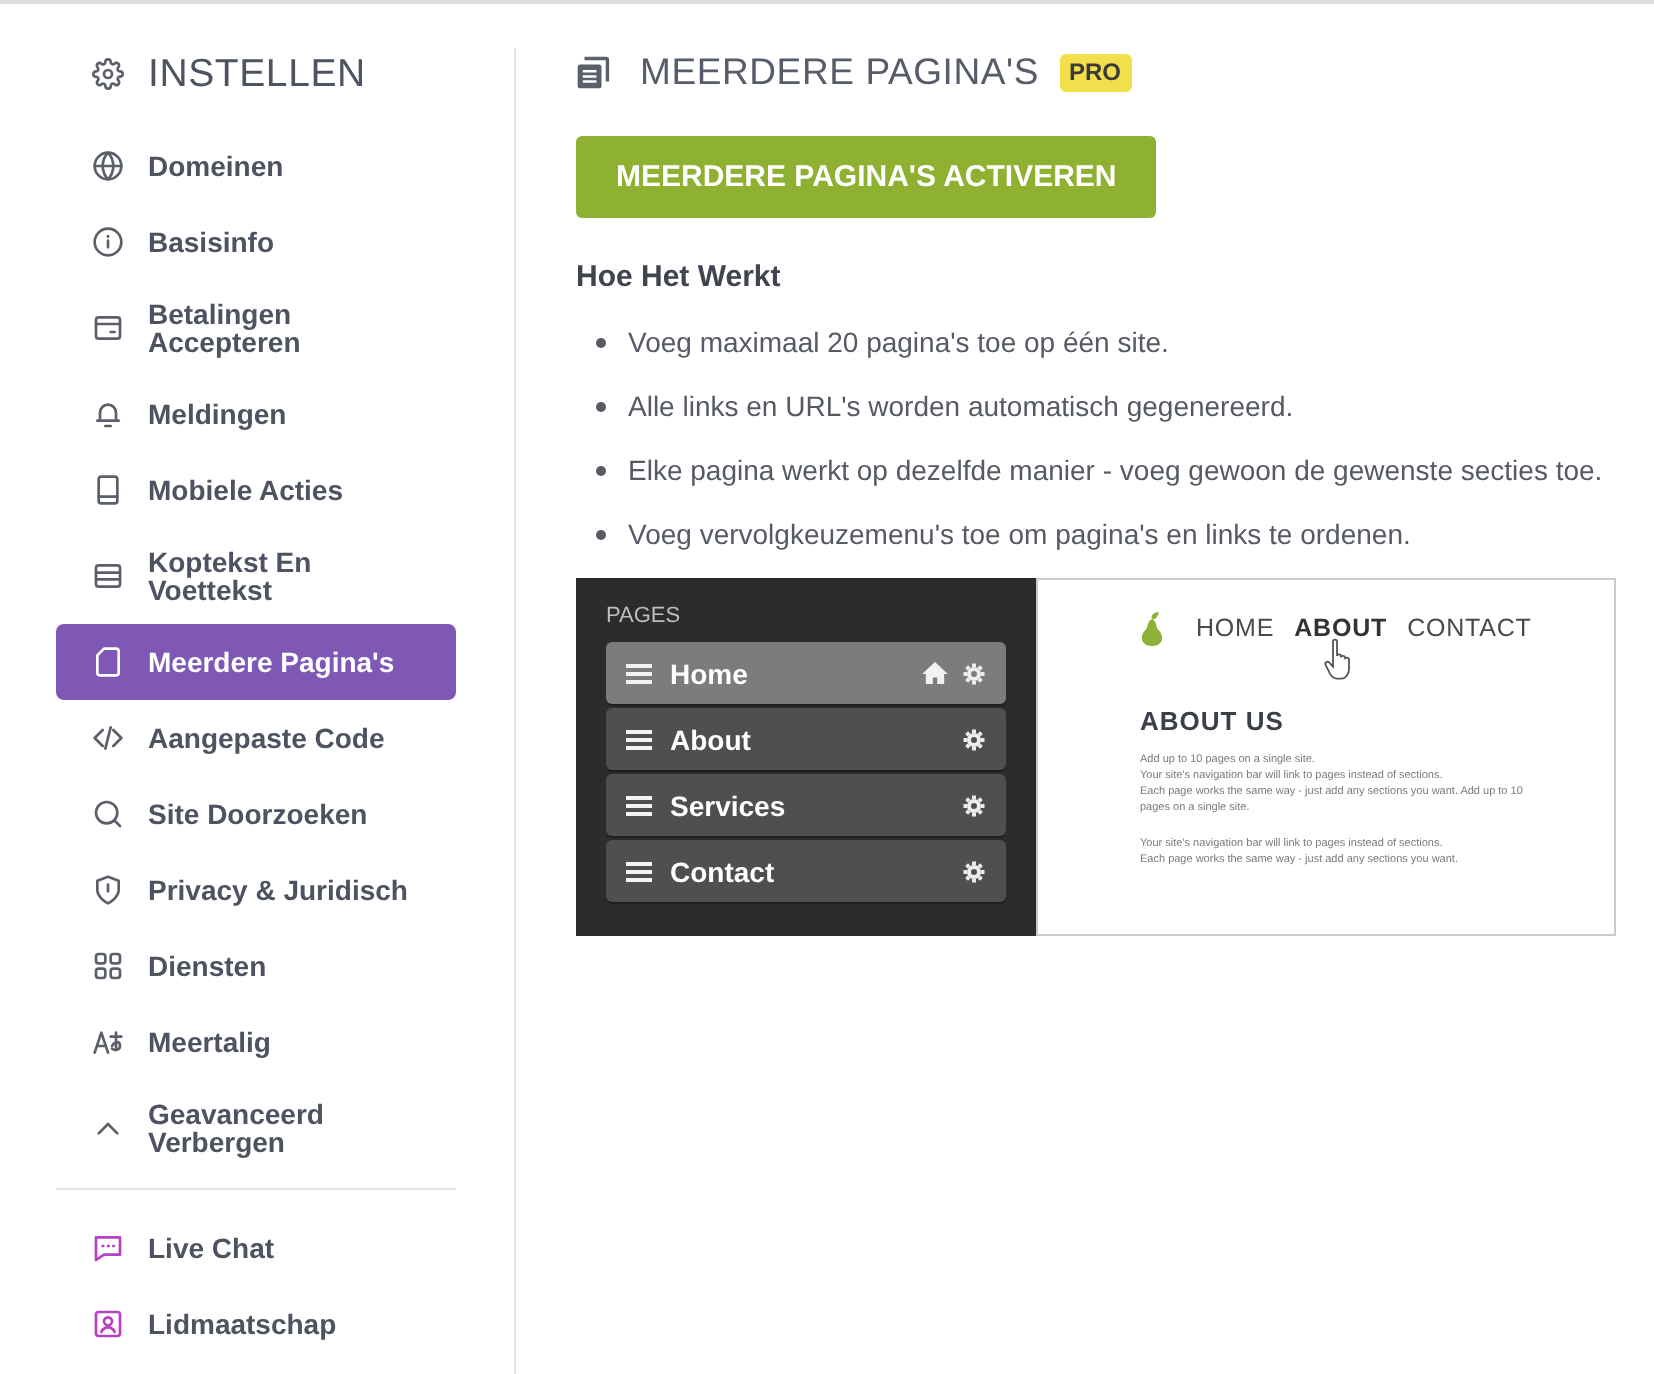 The width and height of the screenshot is (1654, 1374). What do you see at coordinates (1115, 471) in the screenshot?
I see `bullet-text: Elke pagina werkt op dezelfde manier - voeg gewoon de gewenste secties toe.` at bounding box center [1115, 471].